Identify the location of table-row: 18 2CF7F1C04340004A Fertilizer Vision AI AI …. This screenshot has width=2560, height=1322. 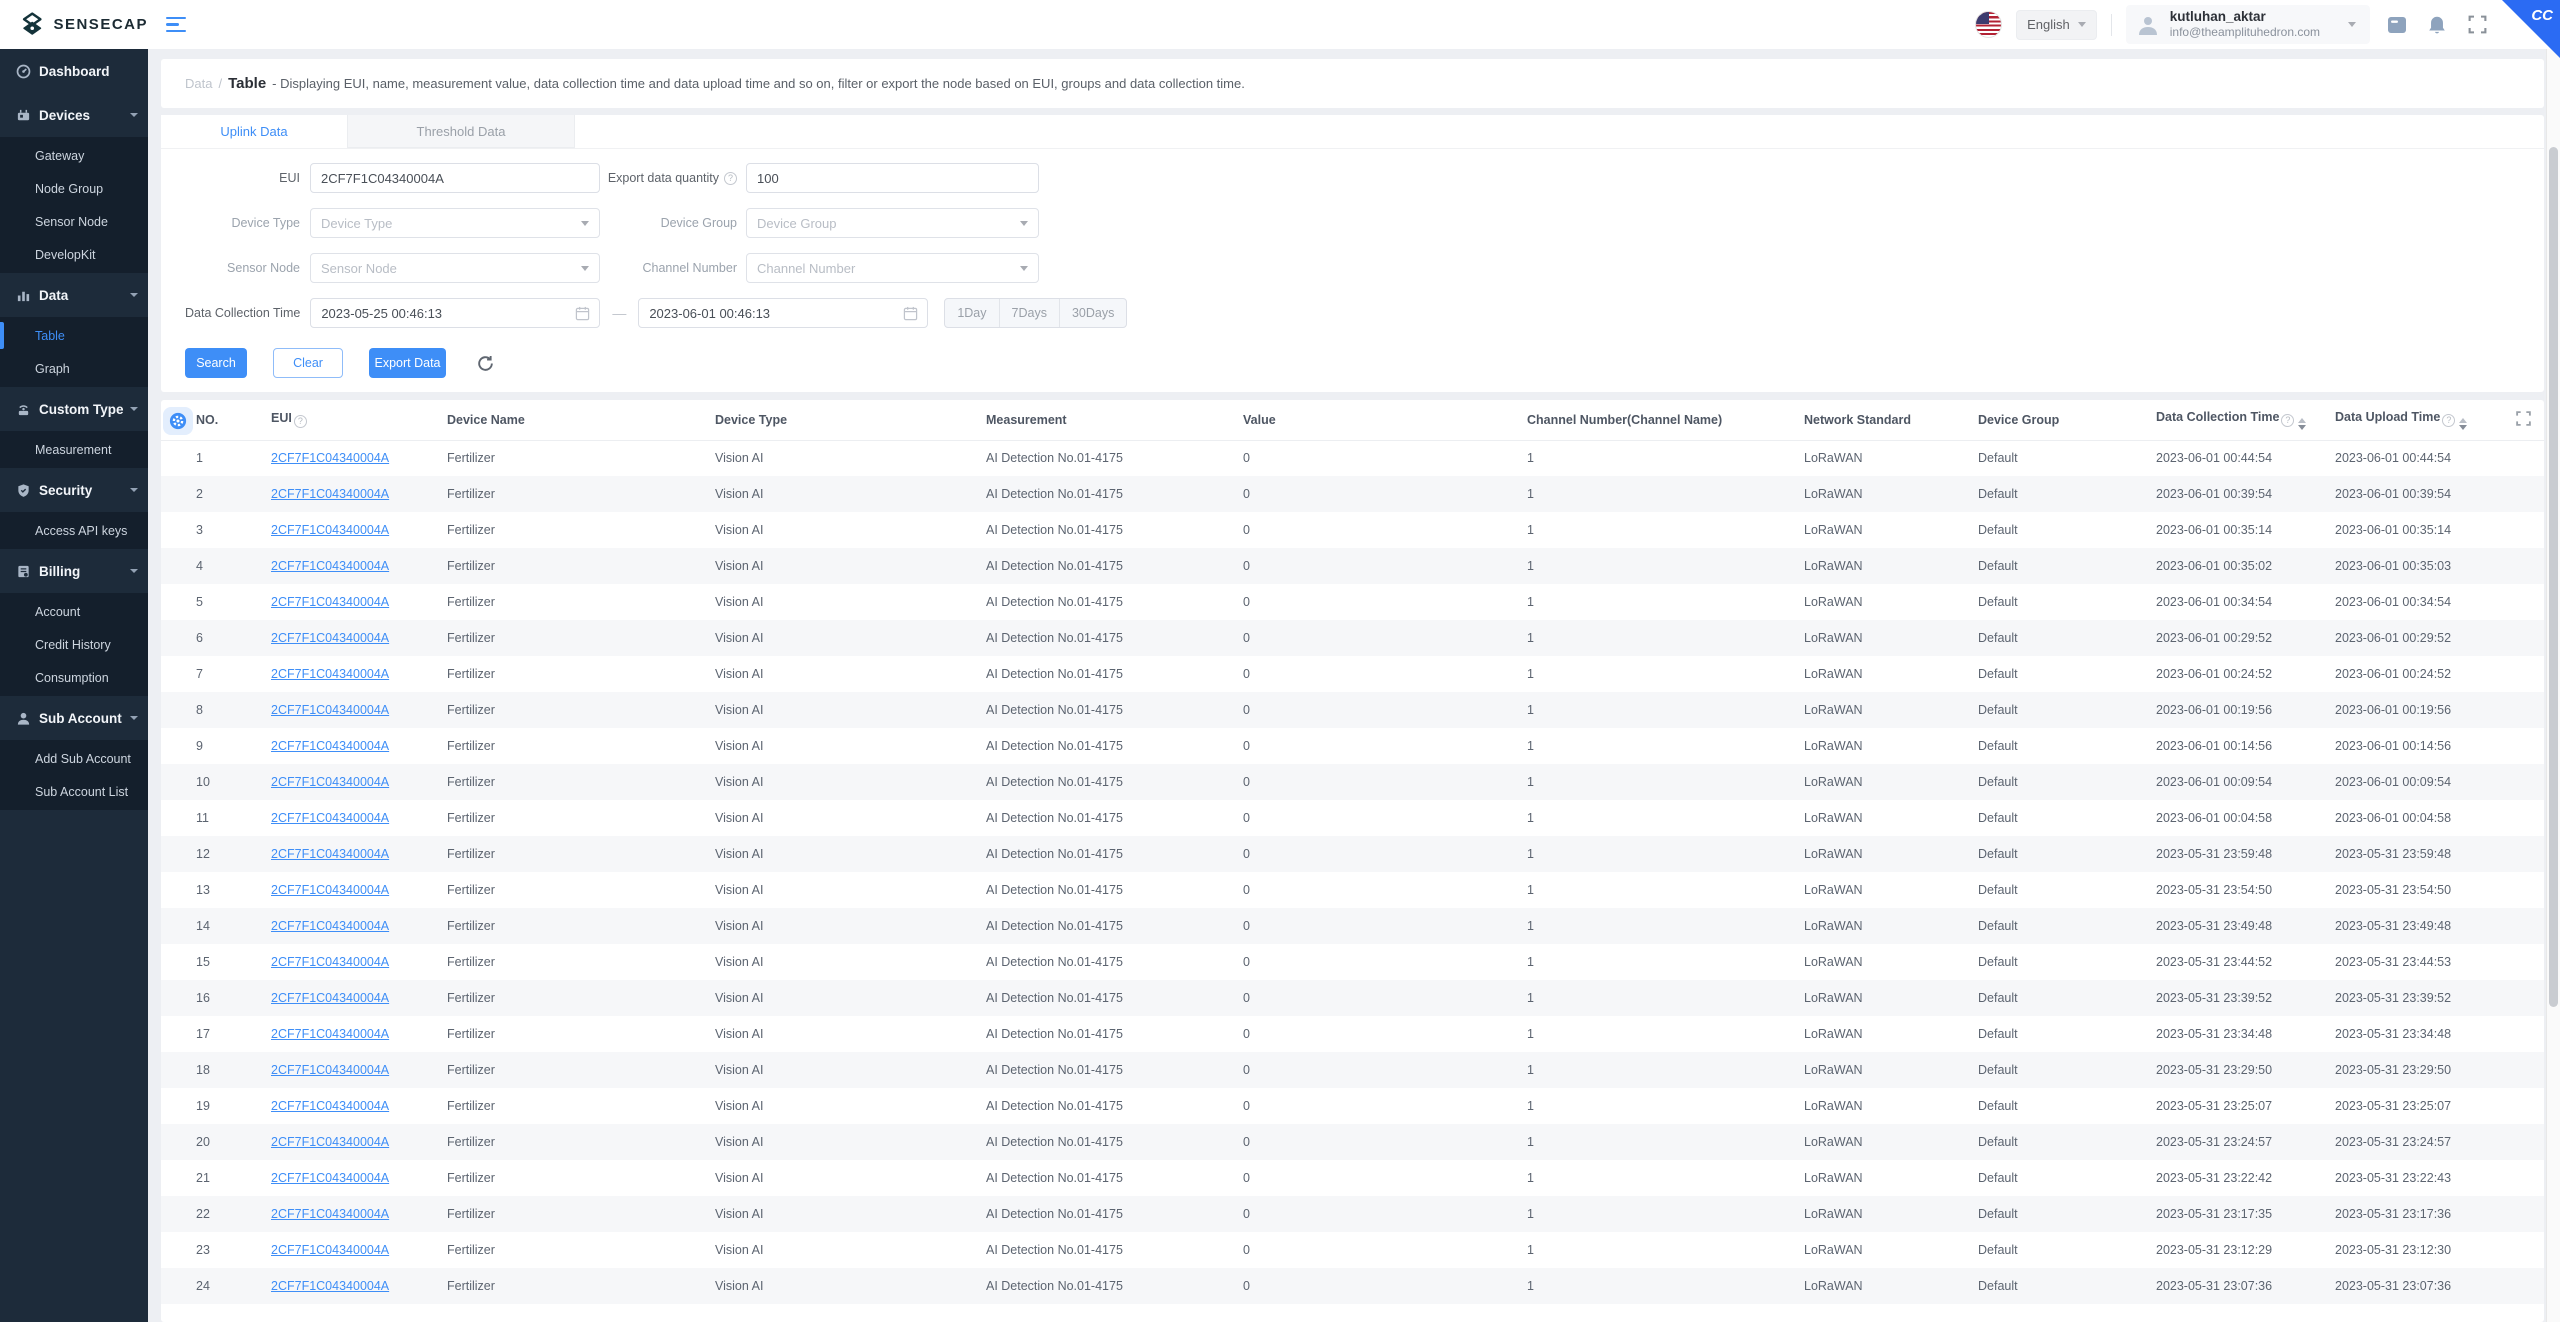
(1352, 1070).